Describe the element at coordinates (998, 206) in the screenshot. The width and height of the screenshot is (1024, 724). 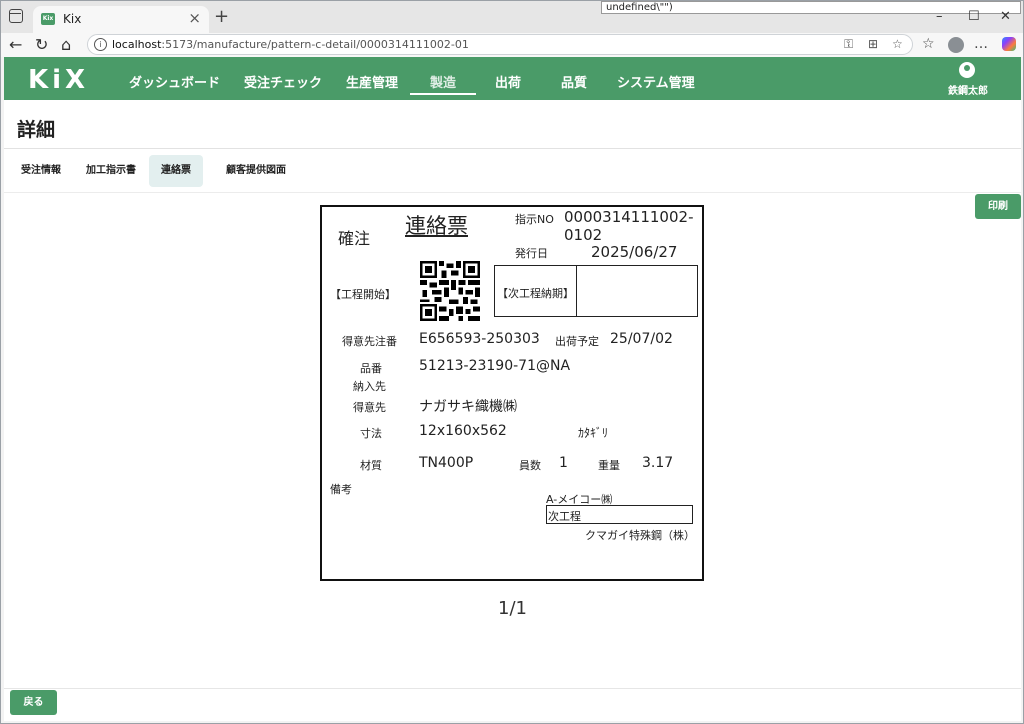
I see `print-button: 印刷` at that location.